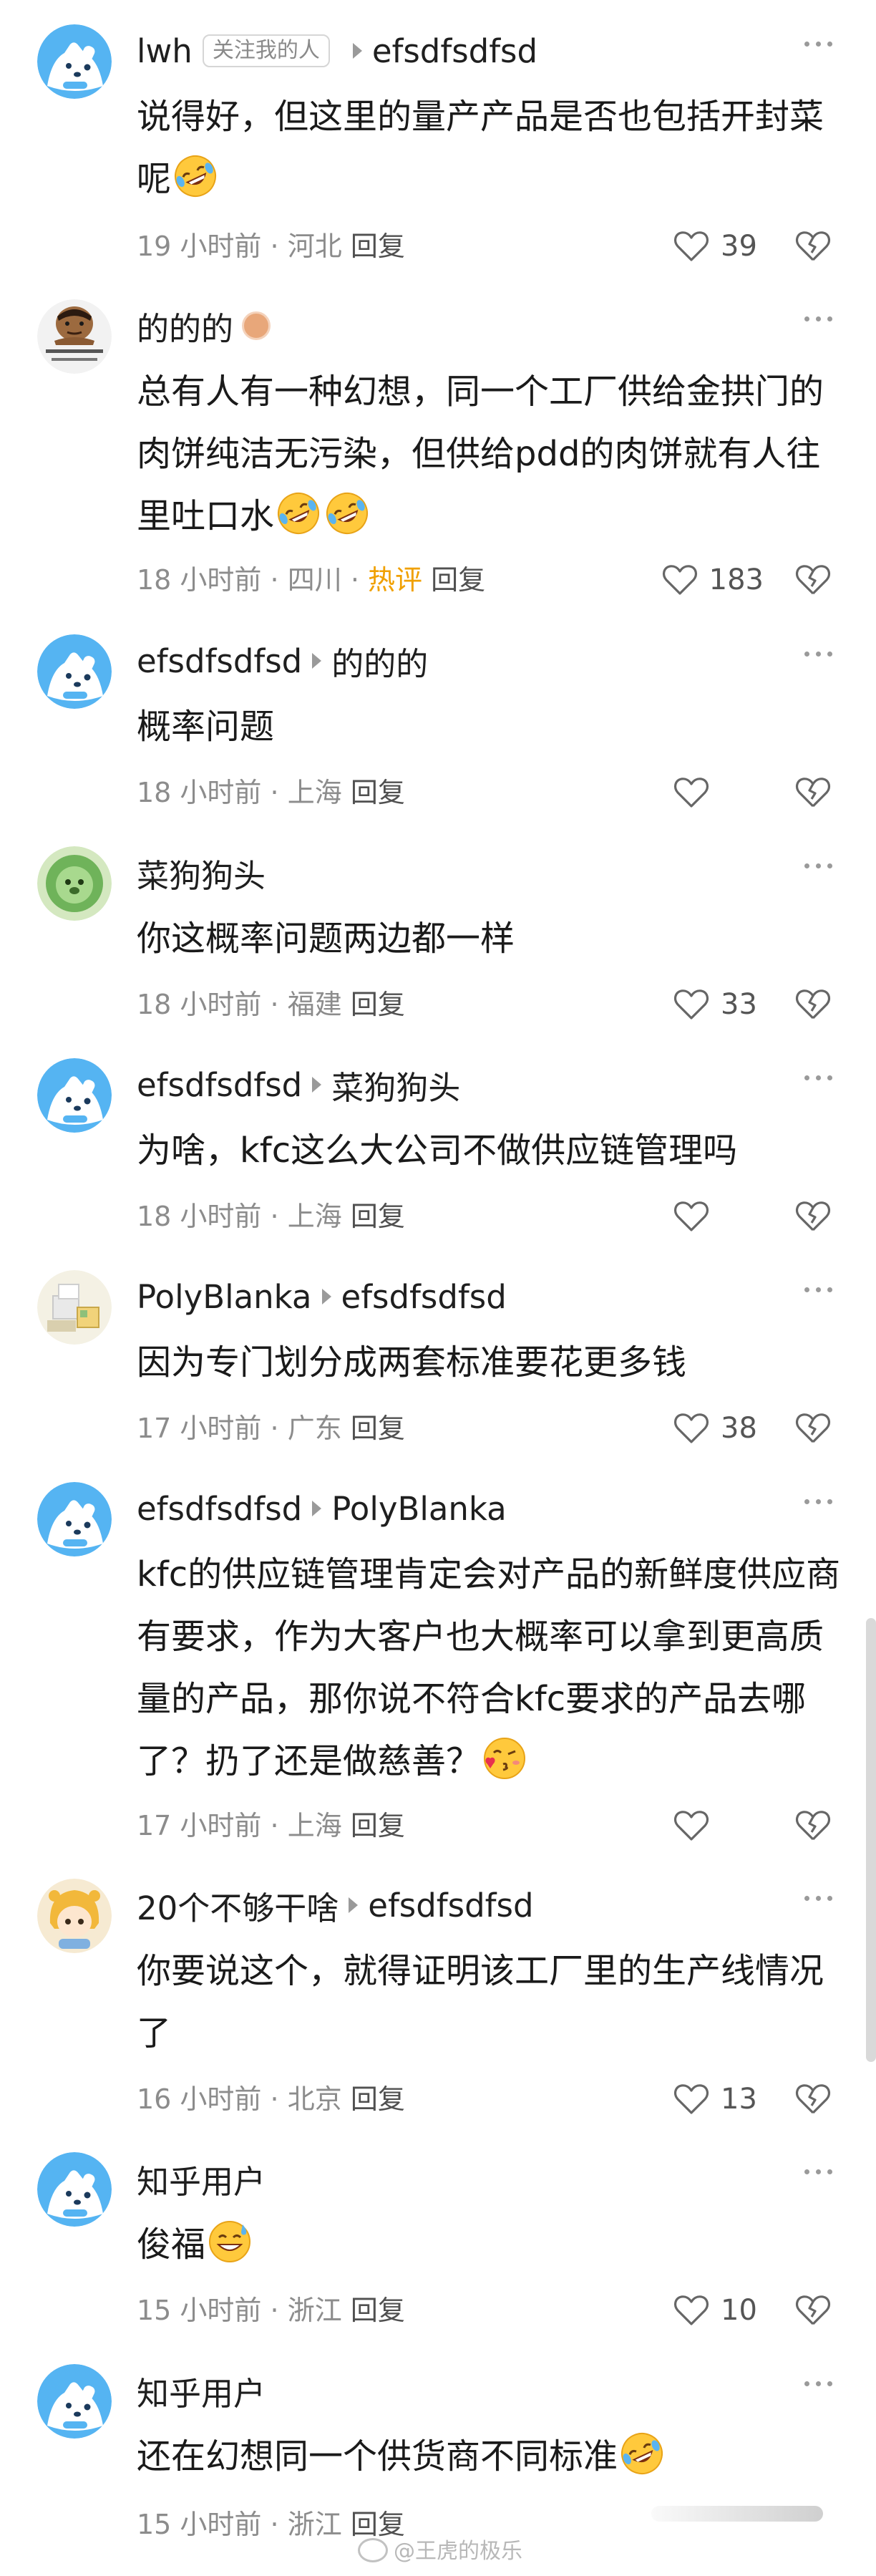 This screenshot has height=2576, width=876. Describe the element at coordinates (314, 1005) in the screenshot. I see `comment-region: 福建` at that location.